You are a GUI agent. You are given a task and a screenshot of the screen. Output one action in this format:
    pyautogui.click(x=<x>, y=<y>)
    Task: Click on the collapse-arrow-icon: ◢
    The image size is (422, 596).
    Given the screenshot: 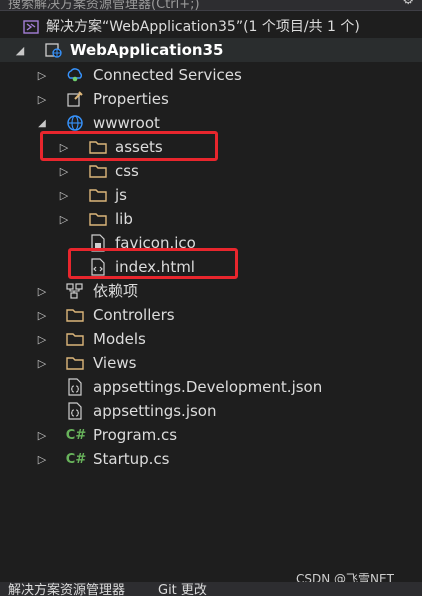 What is the action you would take?
    pyautogui.click(x=20, y=50)
    